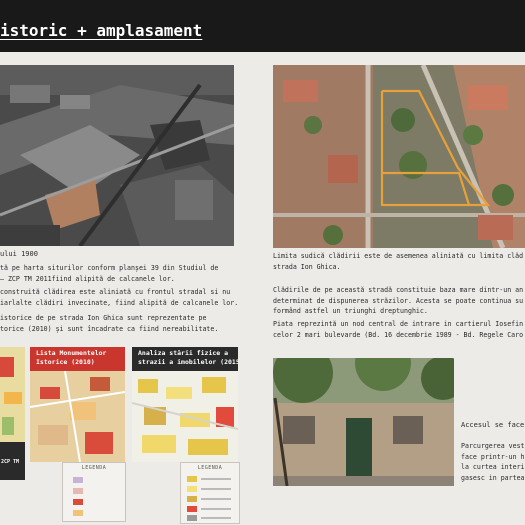 The image size is (525, 525). Describe the element at coordinates (71, 357) in the screenshot. I see `map-monuments-label: Lista Monumentelor Istorice (2010)` at that location.